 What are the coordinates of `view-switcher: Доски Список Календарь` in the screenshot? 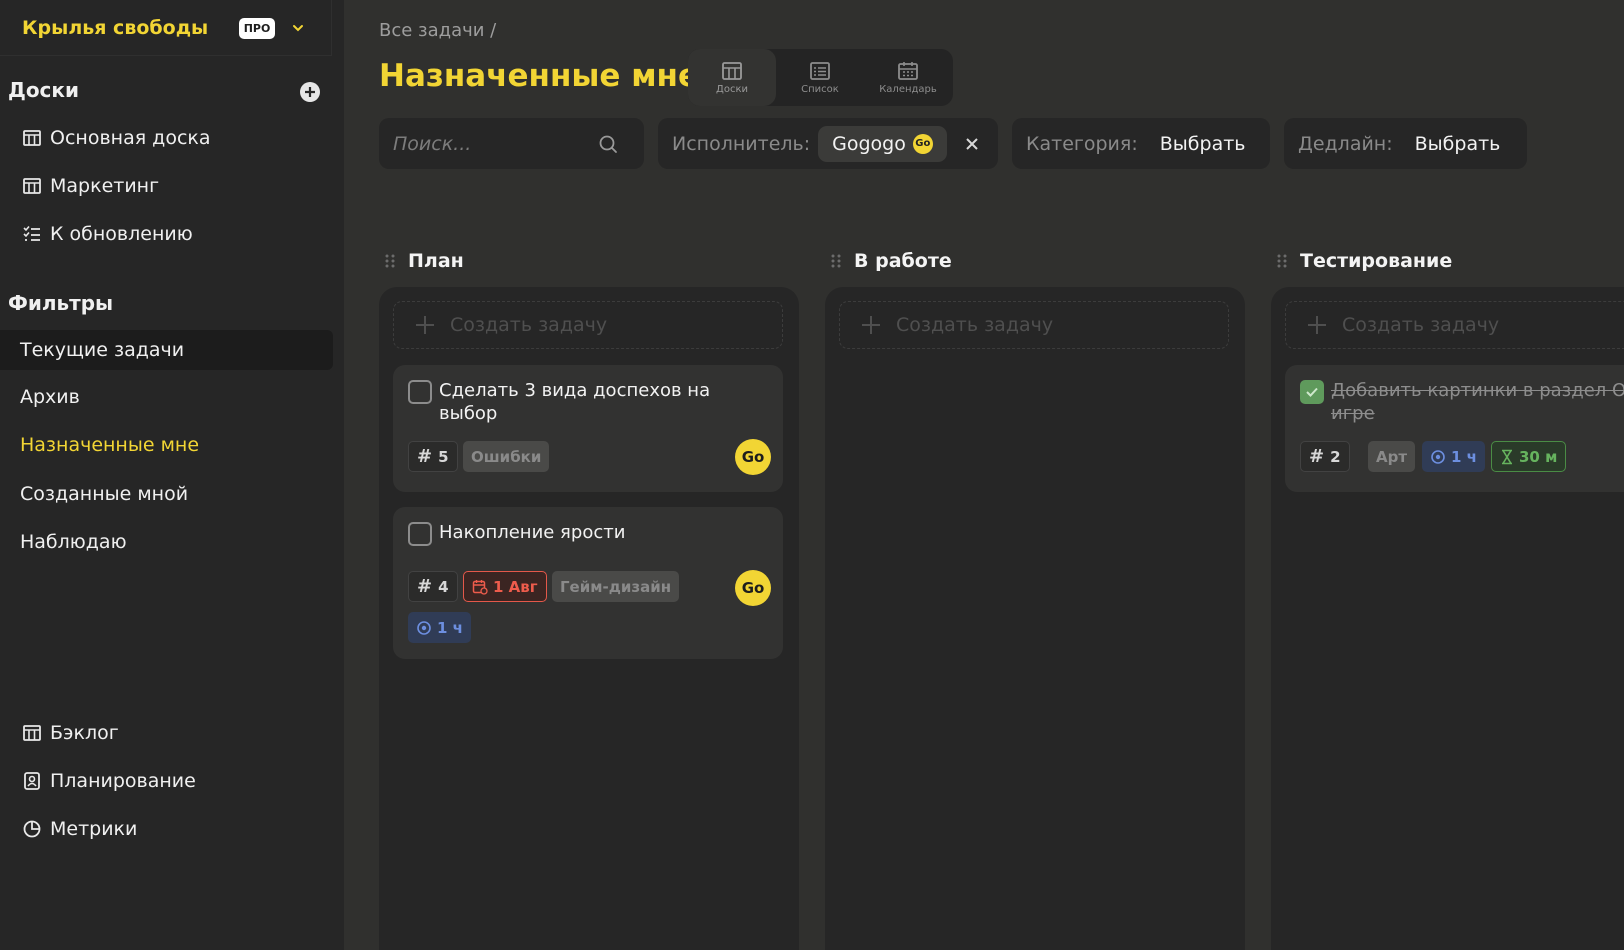 It's located at (820, 77).